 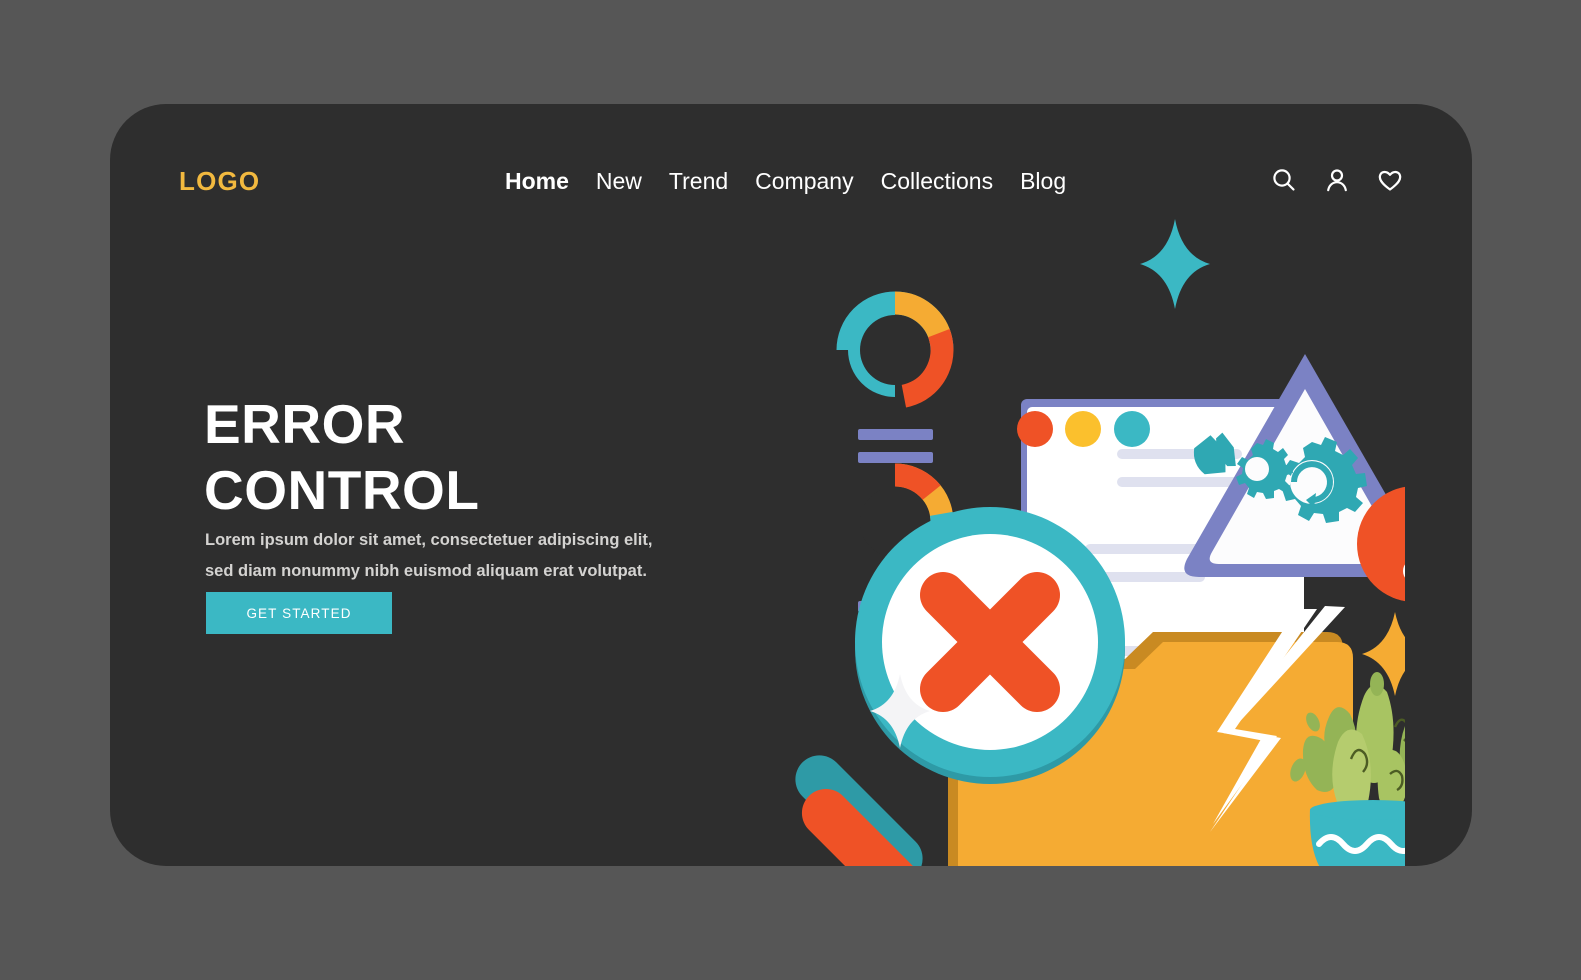 What do you see at coordinates (698, 181) in the screenshot?
I see `nav-item-trend: Trend` at bounding box center [698, 181].